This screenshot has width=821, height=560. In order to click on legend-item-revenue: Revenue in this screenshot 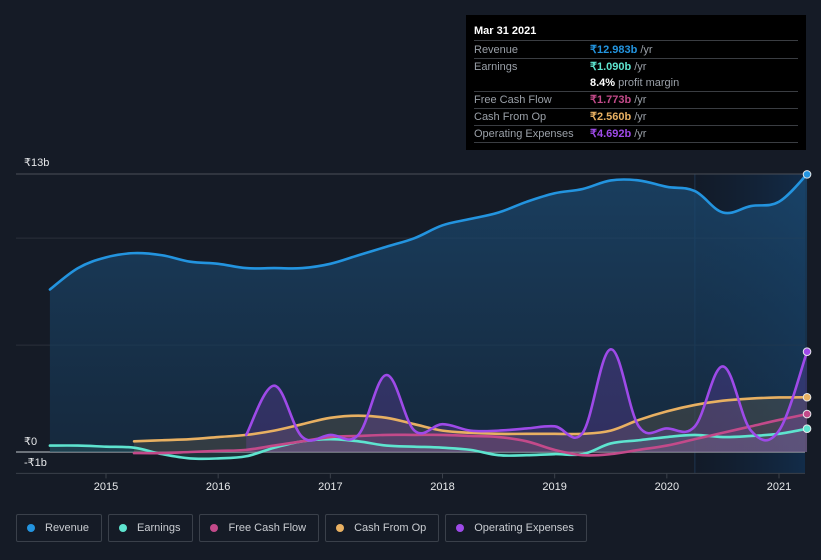, I will do `click(59, 528)`.